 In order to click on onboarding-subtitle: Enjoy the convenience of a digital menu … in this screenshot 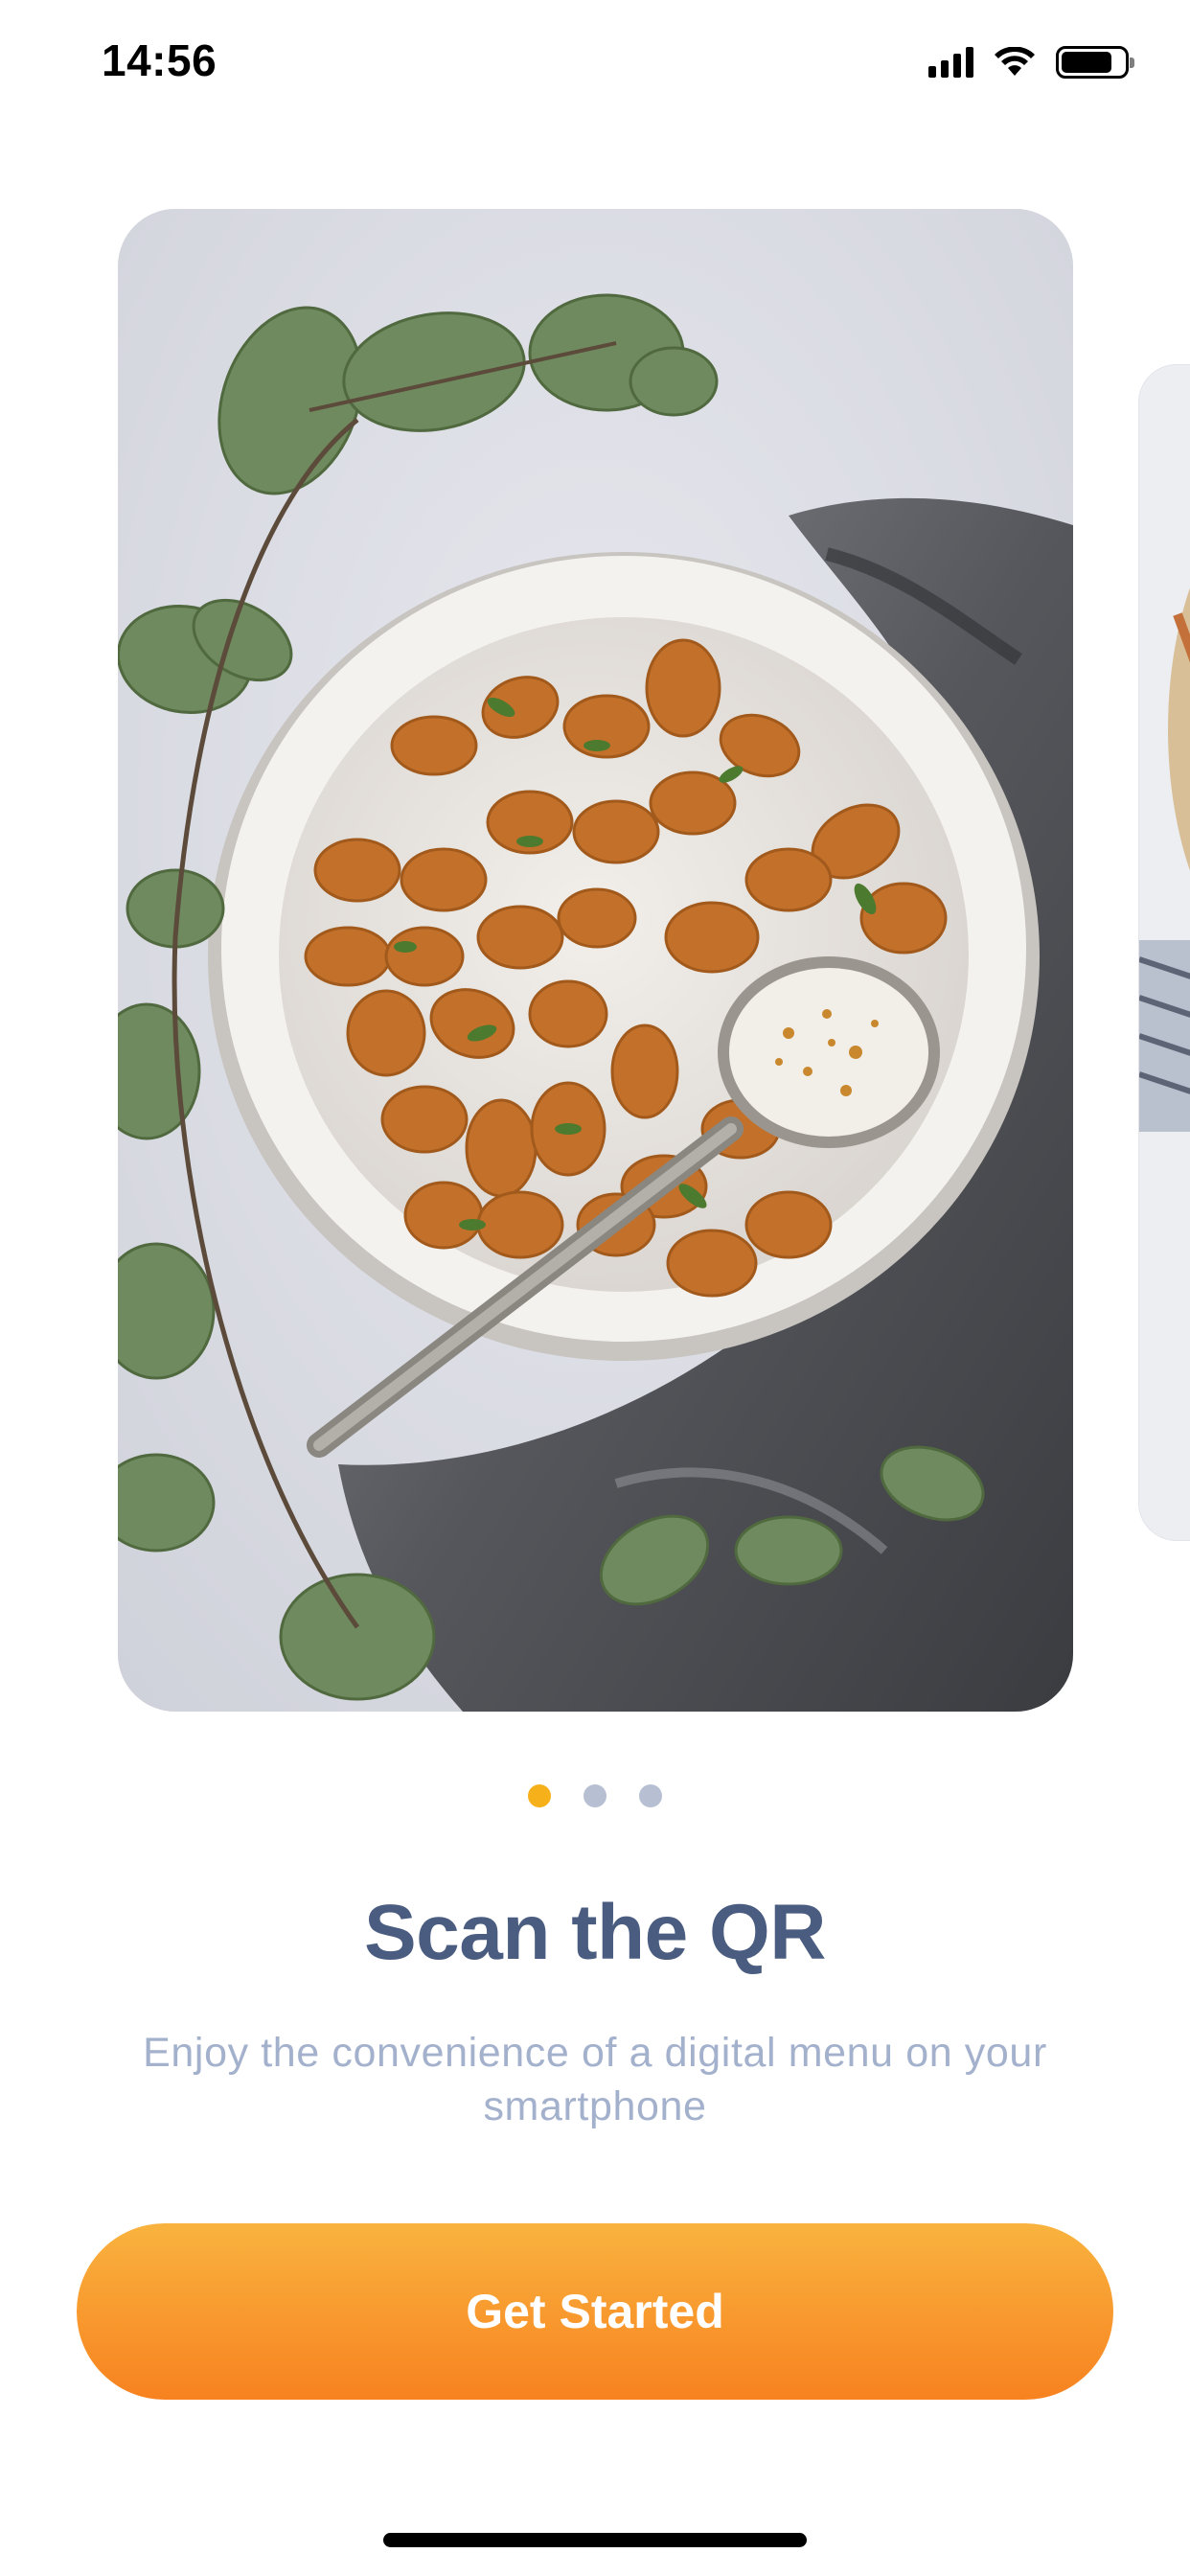, I will do `click(595, 2079)`.